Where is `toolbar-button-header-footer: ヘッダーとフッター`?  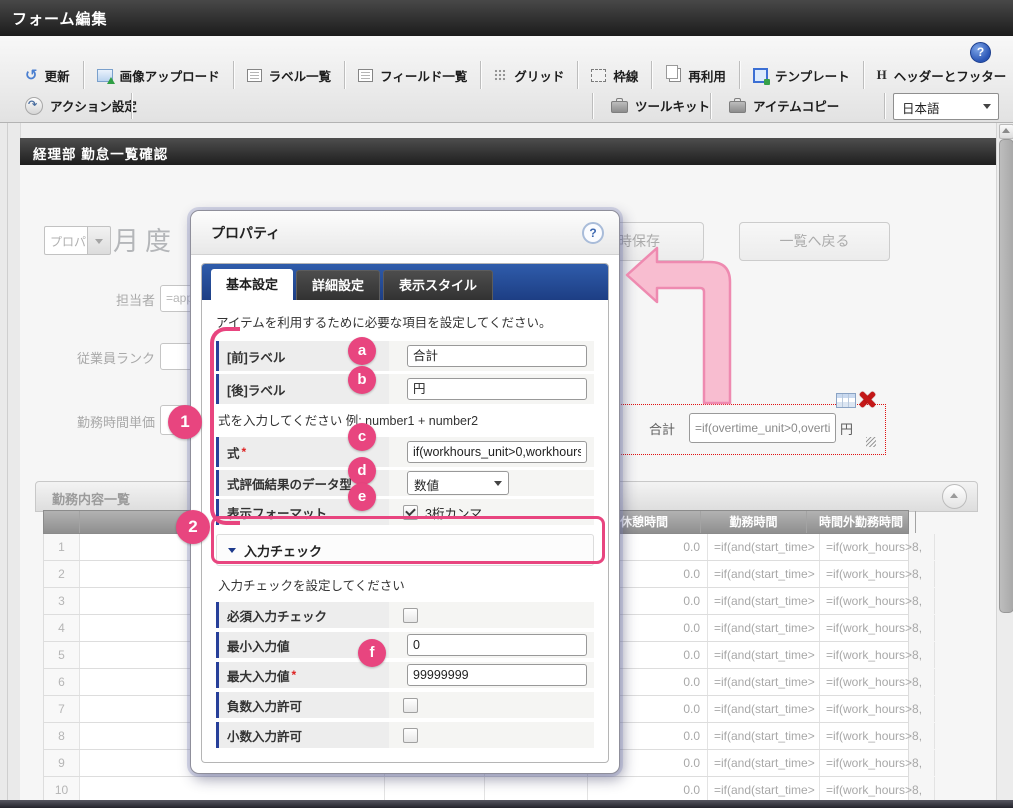
toolbar-button-header-footer: ヘッダーとフッター is located at coordinates (939, 75).